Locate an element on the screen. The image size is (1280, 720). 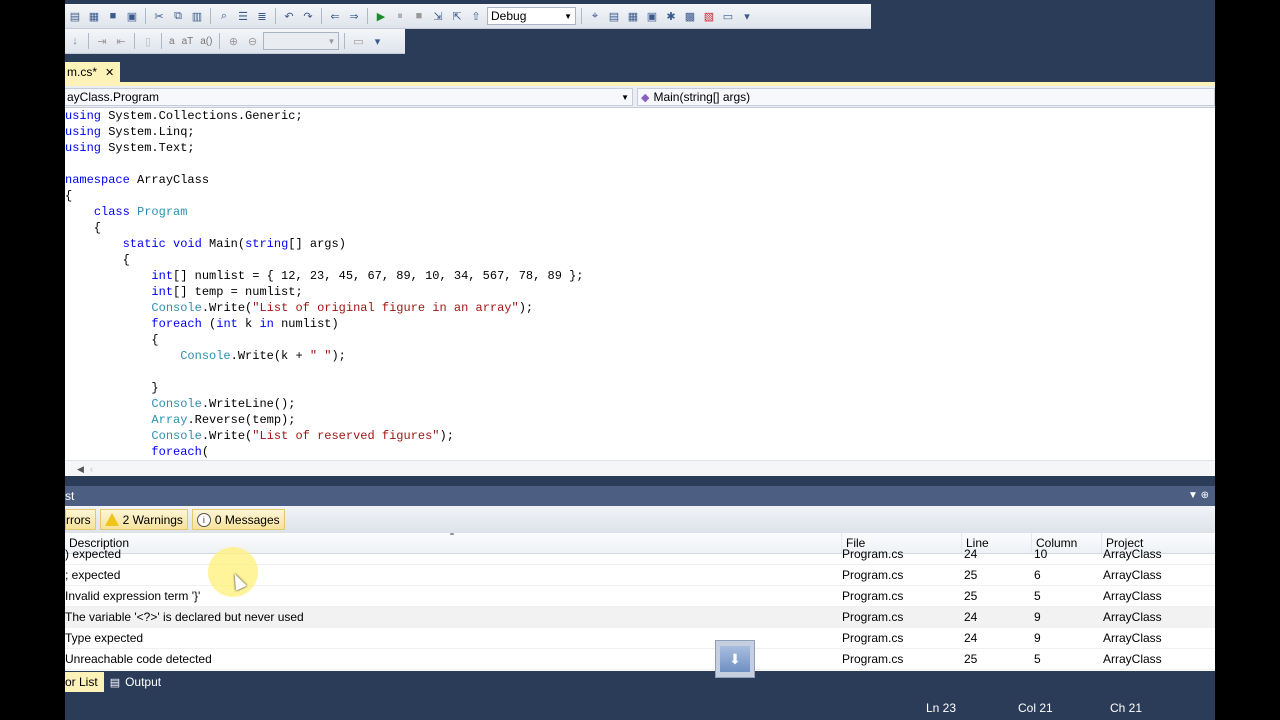
code-line: } is located at coordinates (111, 388).